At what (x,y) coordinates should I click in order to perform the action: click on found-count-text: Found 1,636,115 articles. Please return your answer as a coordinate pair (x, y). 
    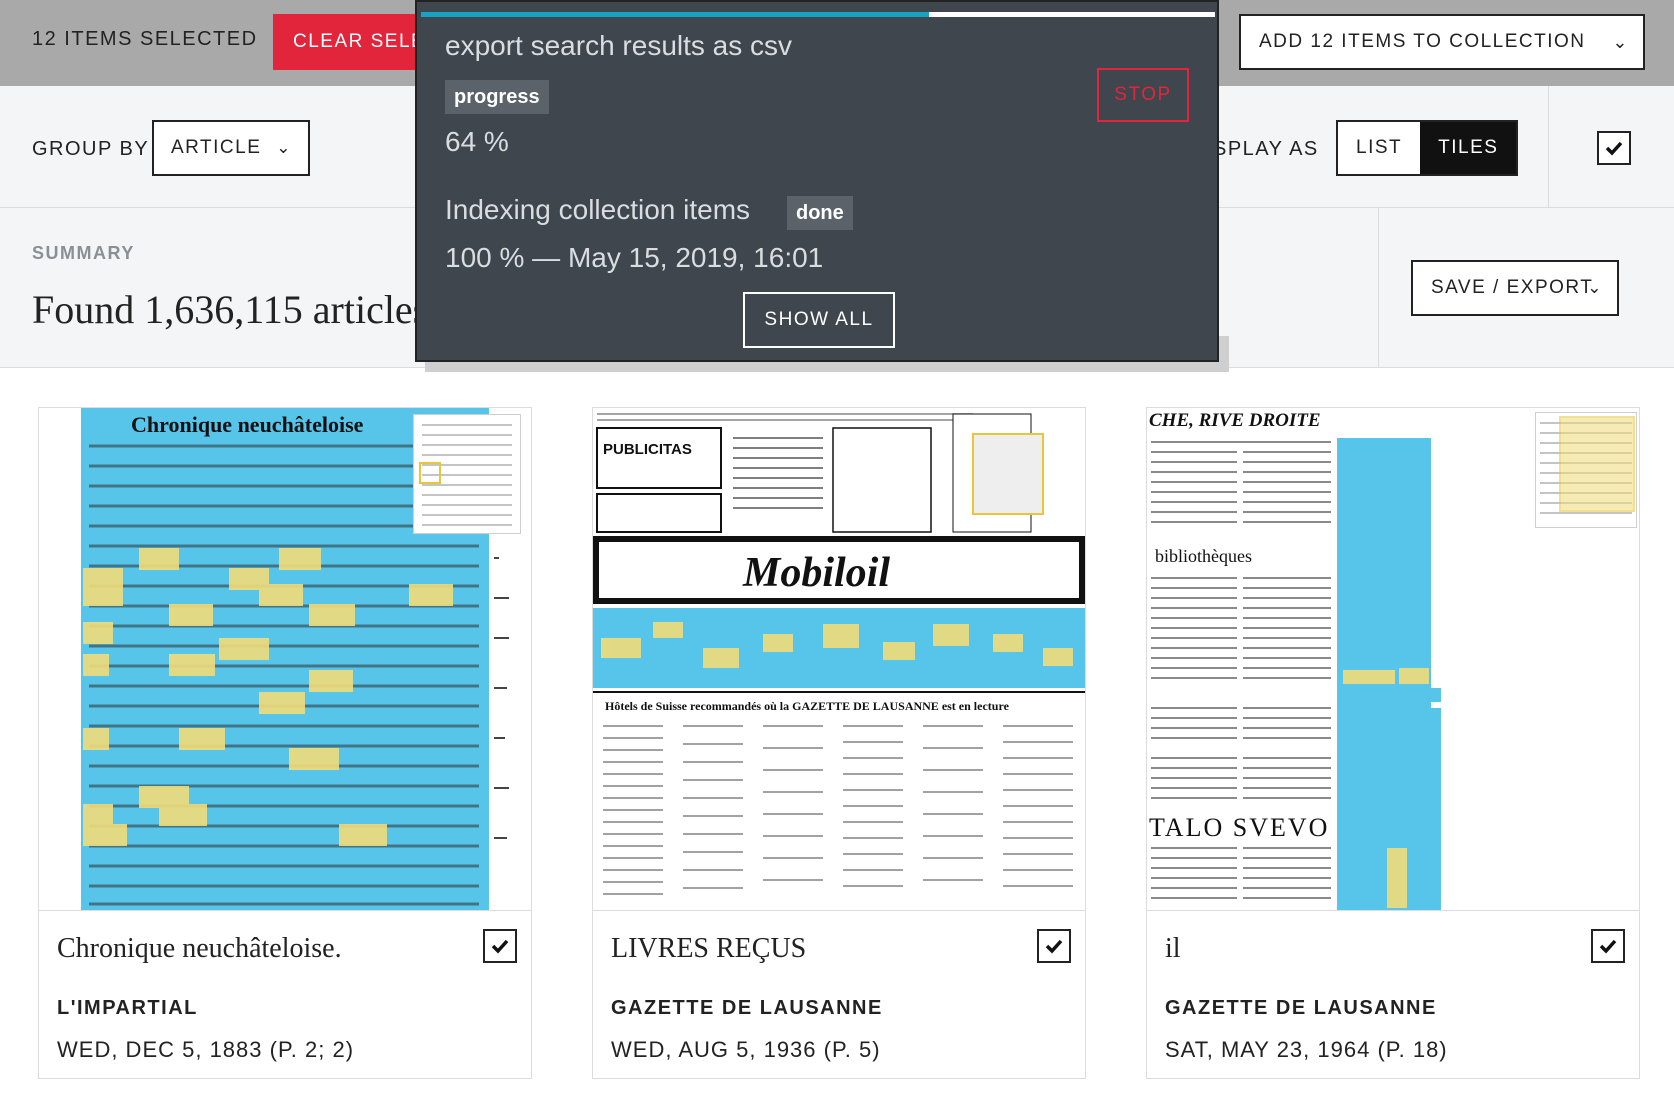
    Looking at the image, I should click on (230, 309).